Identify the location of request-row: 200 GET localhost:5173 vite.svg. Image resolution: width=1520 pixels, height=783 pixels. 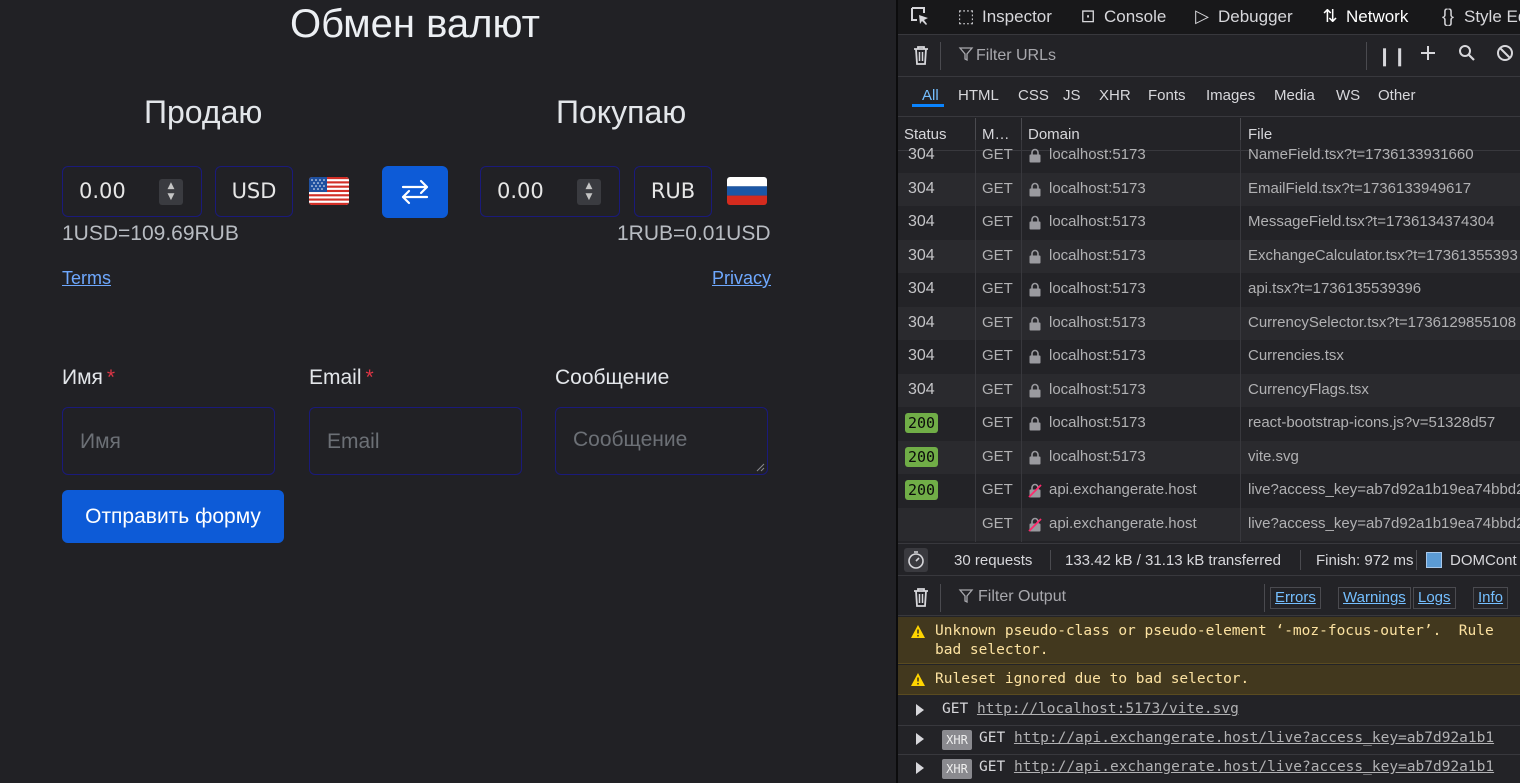
(1209, 457).